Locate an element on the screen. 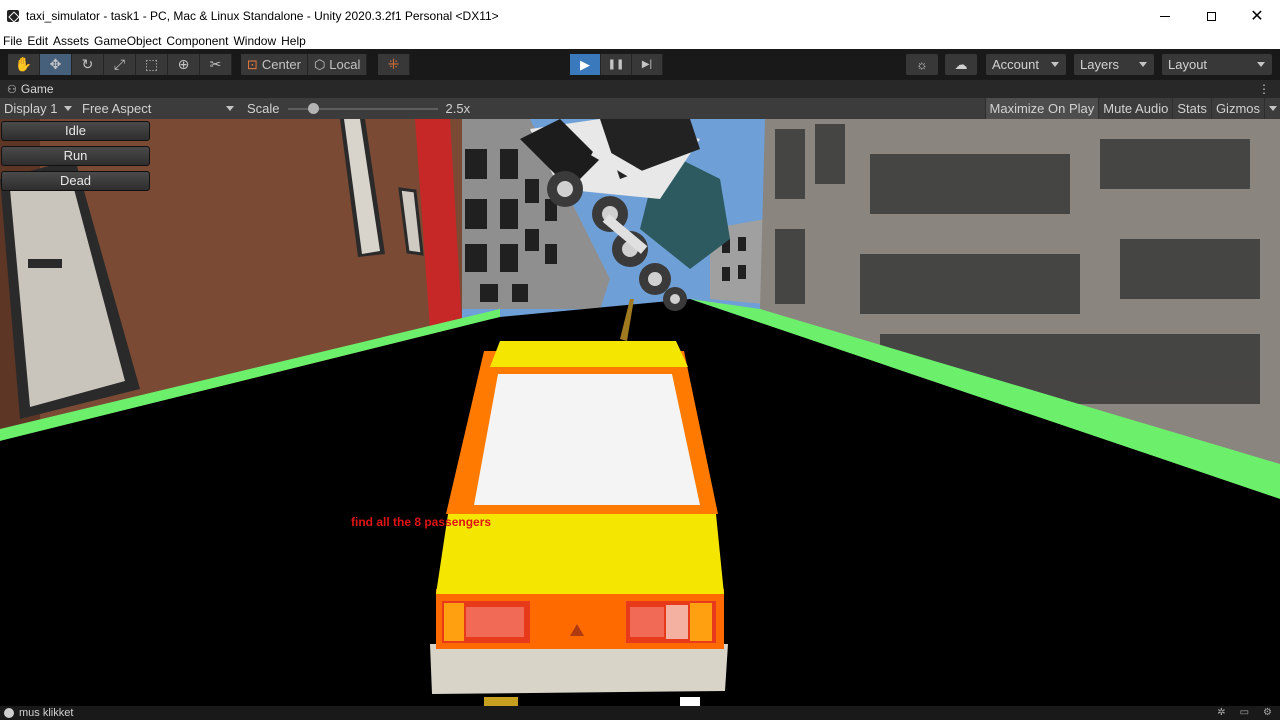 The height and width of the screenshot is (720, 1280). play-button: ▶ is located at coordinates (585, 64).